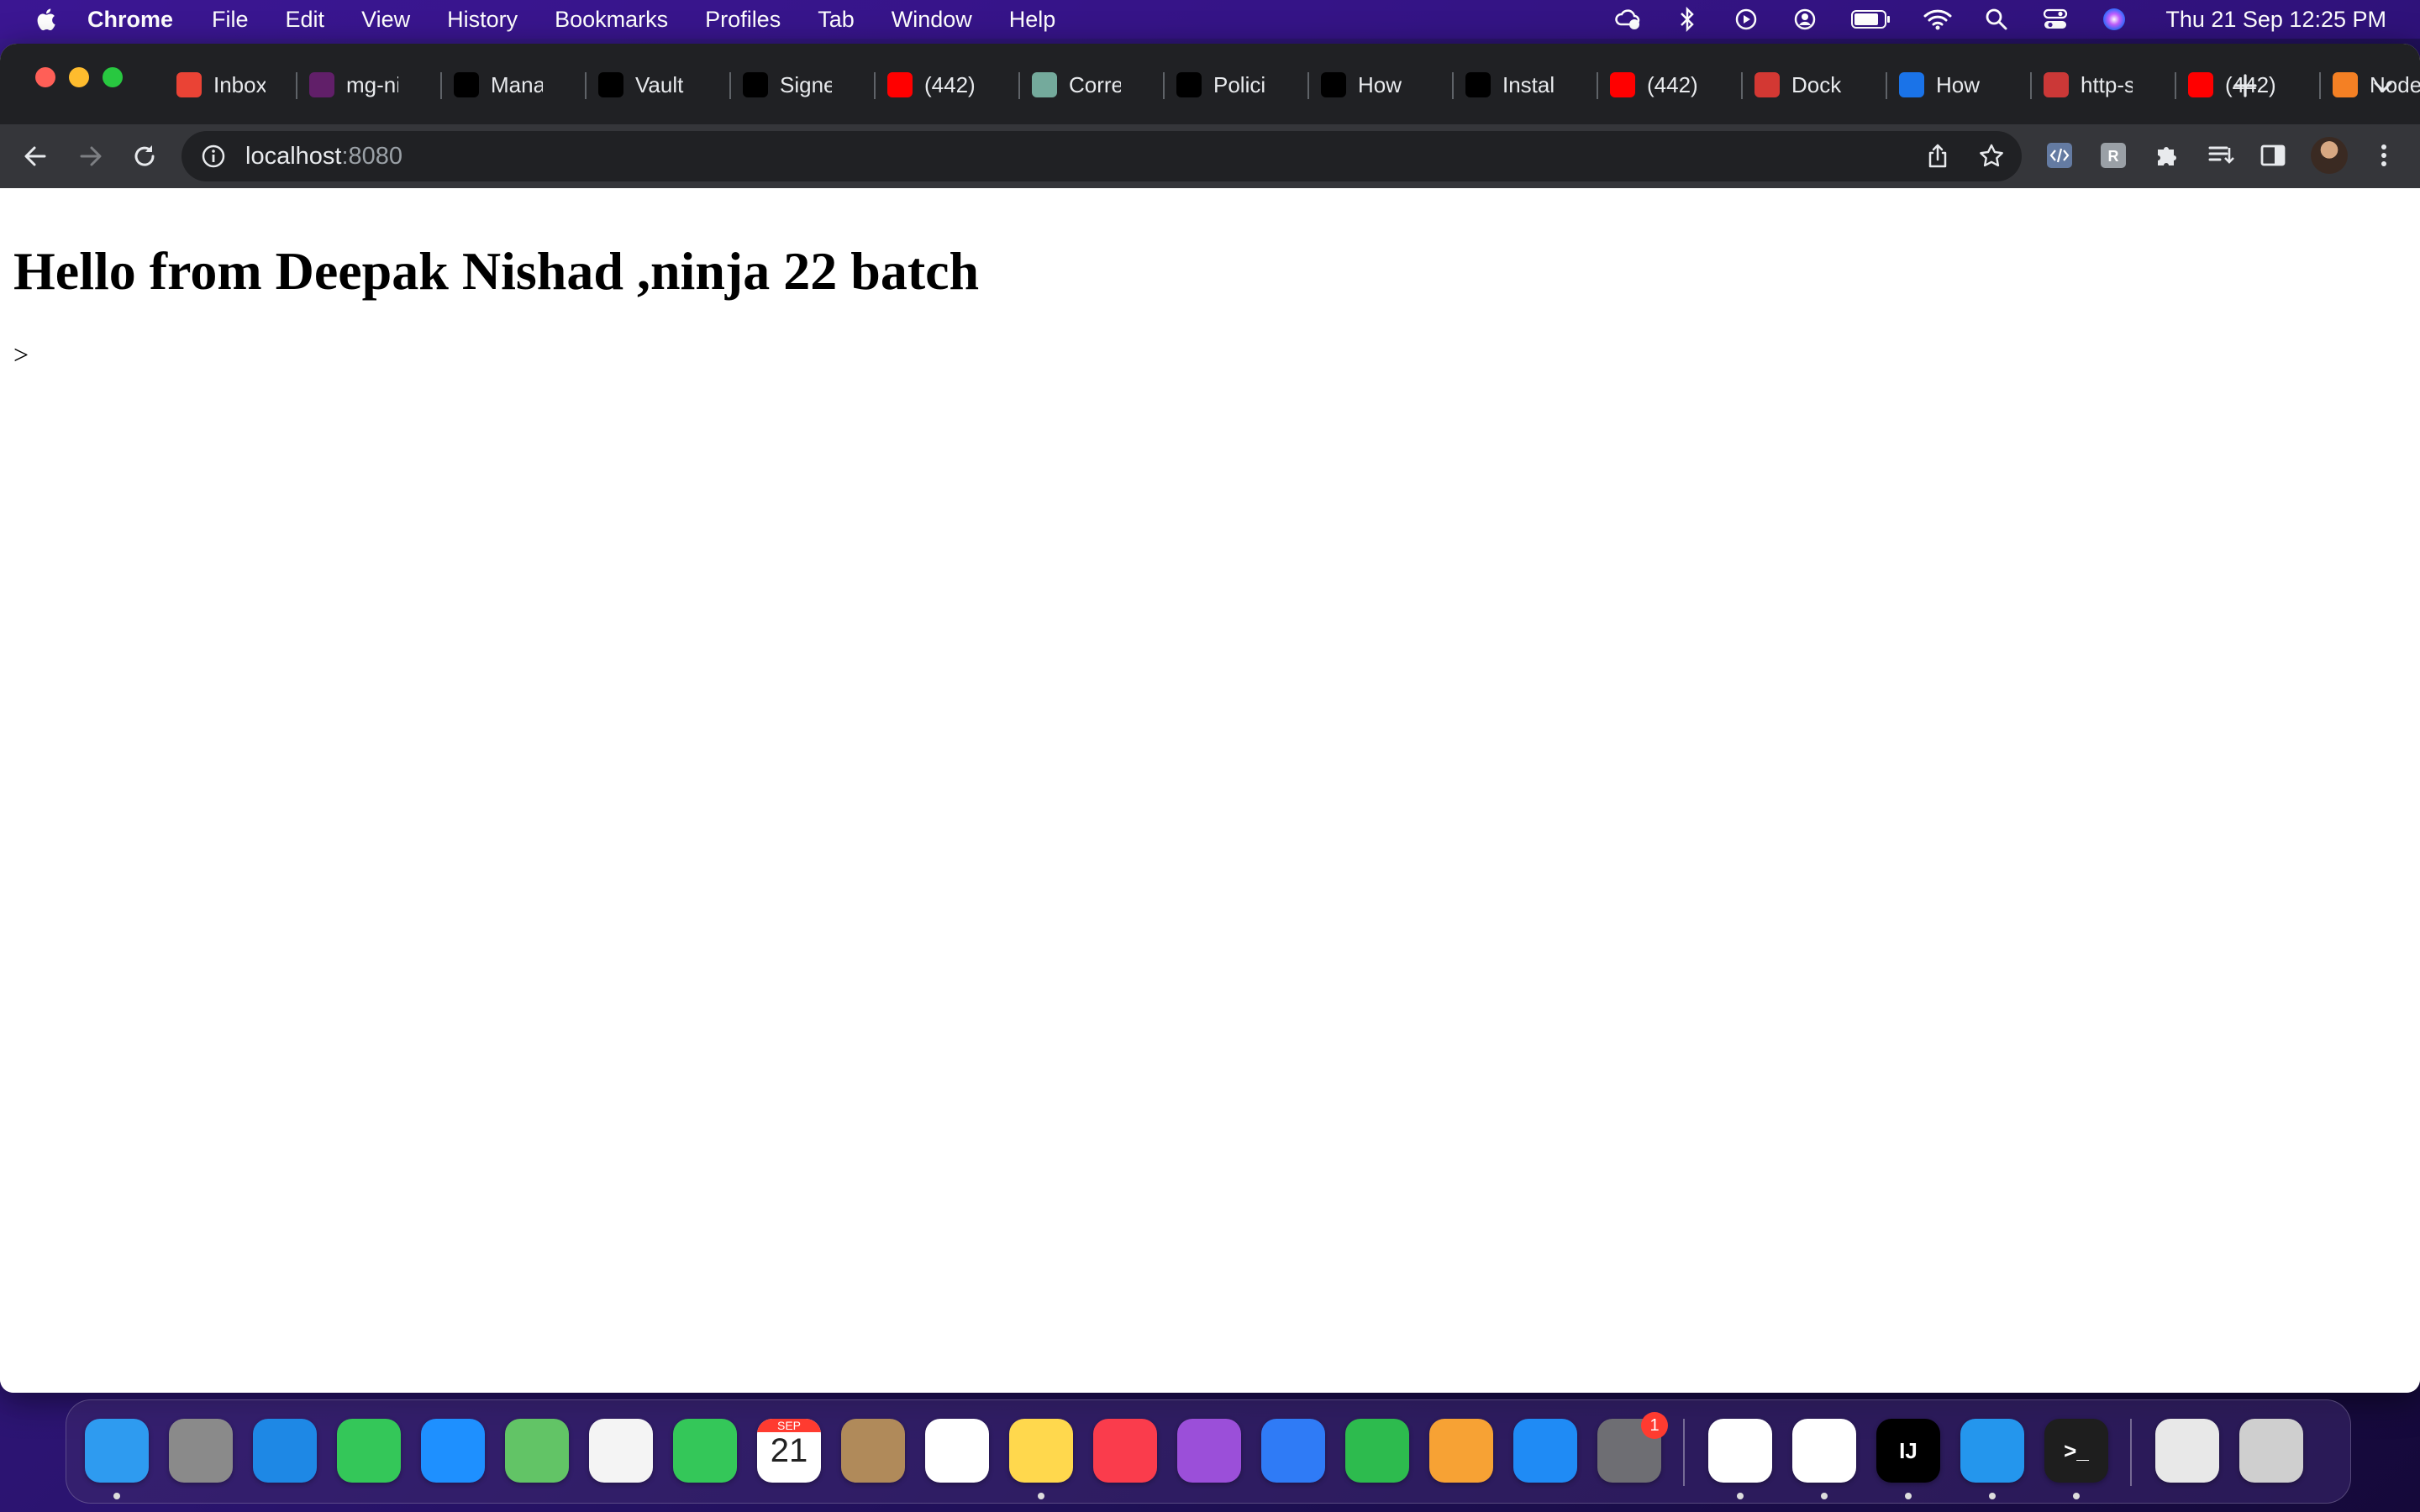 Image resolution: width=2420 pixels, height=1512 pixels. Describe the element at coordinates (948, 85) in the screenshot. I see `tab-5: (442)` at that location.